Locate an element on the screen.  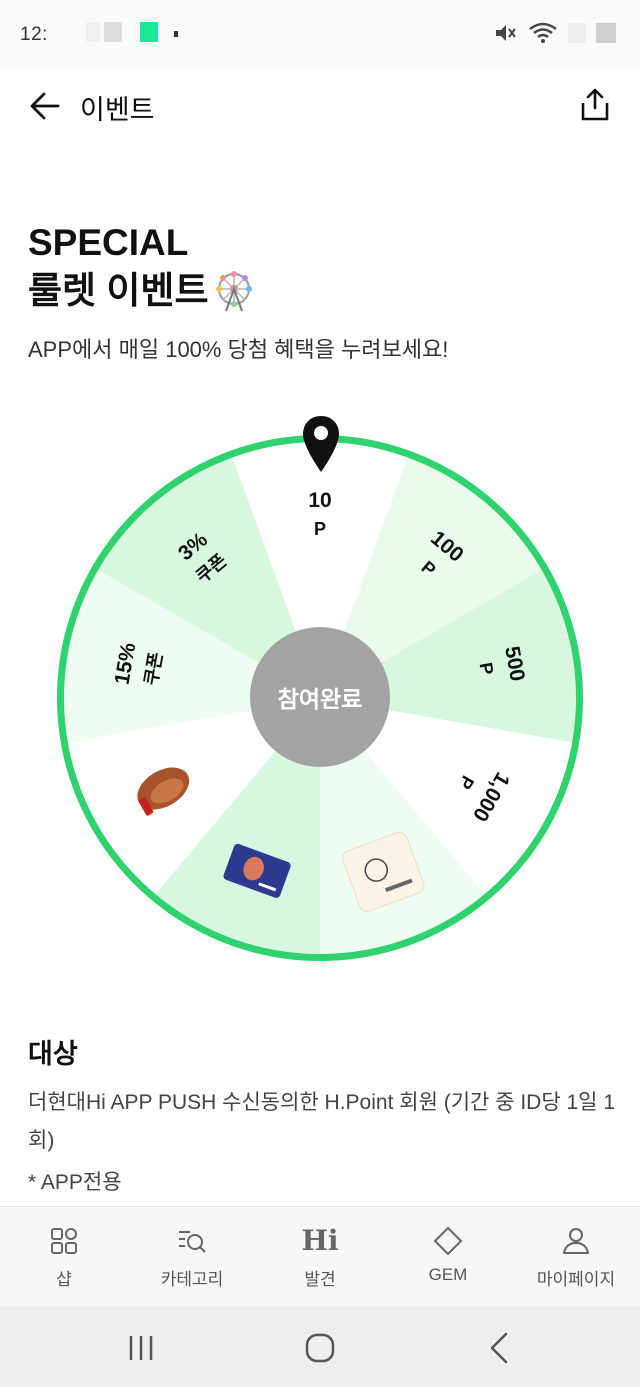
event-title-line1: SPECIAL is located at coordinates (108, 242).